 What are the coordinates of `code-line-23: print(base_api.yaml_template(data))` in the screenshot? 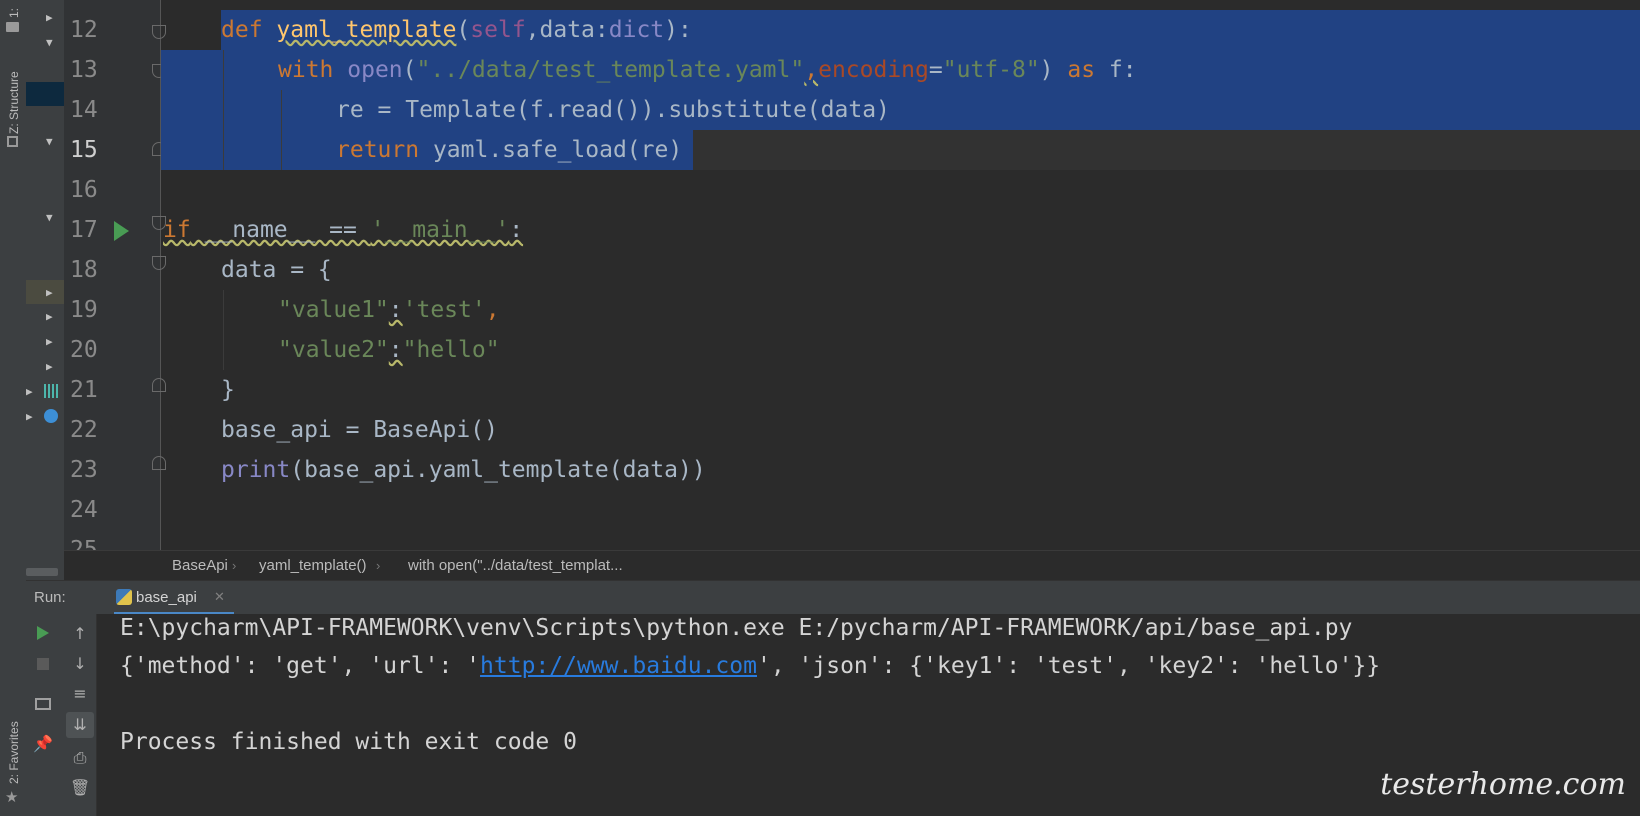 It's located at (463, 470).